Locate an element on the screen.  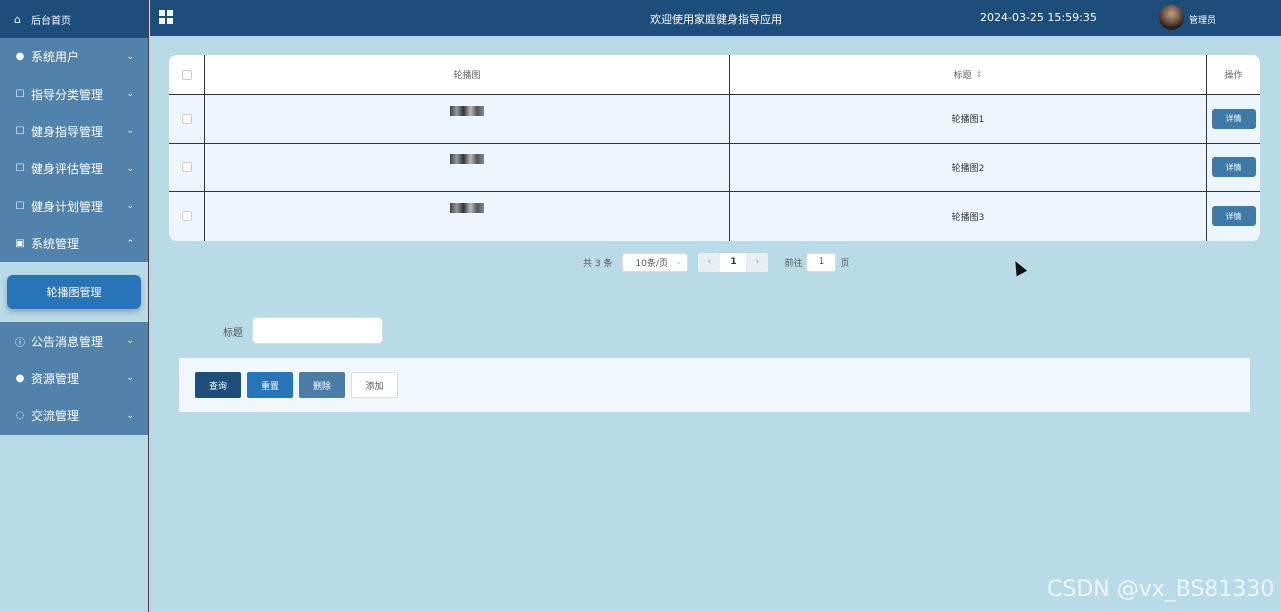
user-name: 管理员 is located at coordinates (1202, 19).